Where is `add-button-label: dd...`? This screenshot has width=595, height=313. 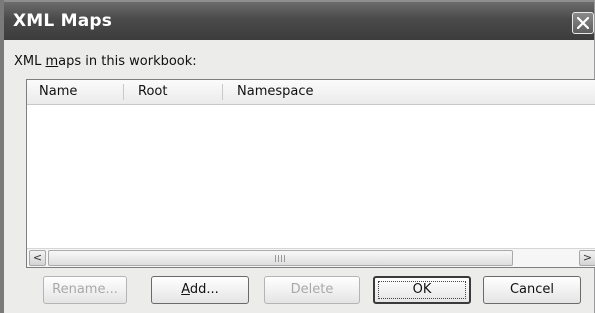 add-button-label: dd... is located at coordinates (204, 289).